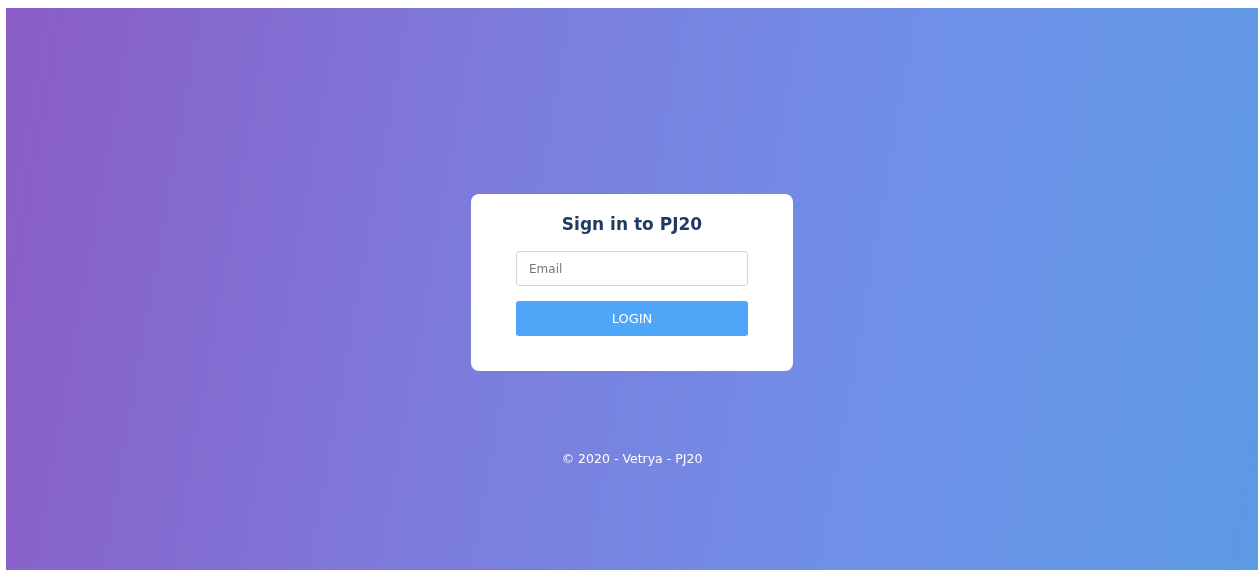 The width and height of the screenshot is (1258, 574). I want to click on login-button: LOGIN, so click(632, 318).